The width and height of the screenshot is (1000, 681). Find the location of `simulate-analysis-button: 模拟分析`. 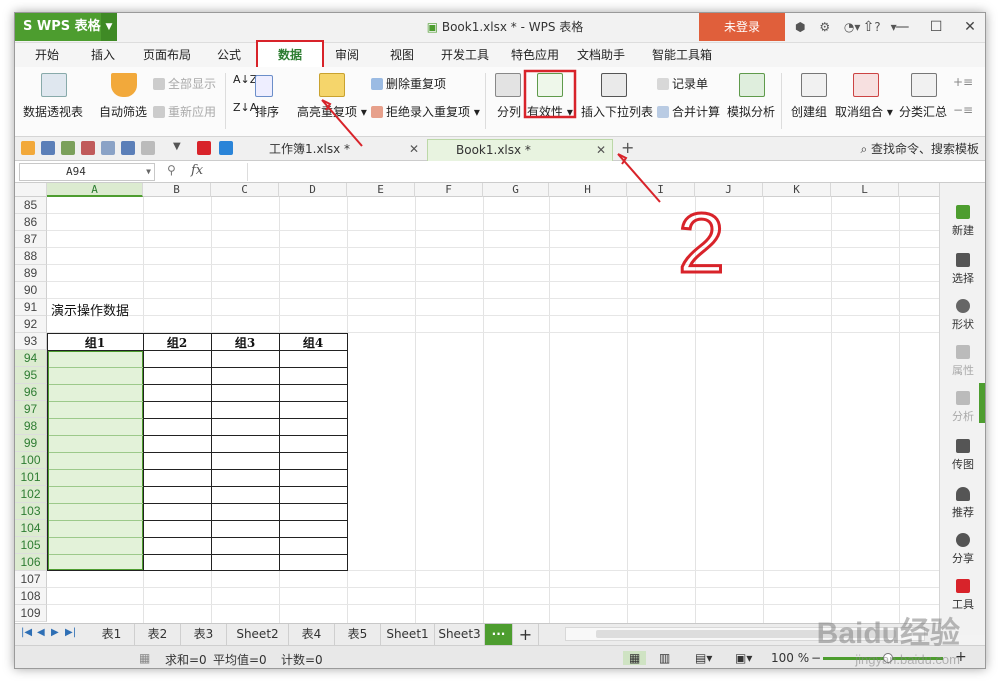

simulate-analysis-button: 模拟分析 is located at coordinates (751, 111).